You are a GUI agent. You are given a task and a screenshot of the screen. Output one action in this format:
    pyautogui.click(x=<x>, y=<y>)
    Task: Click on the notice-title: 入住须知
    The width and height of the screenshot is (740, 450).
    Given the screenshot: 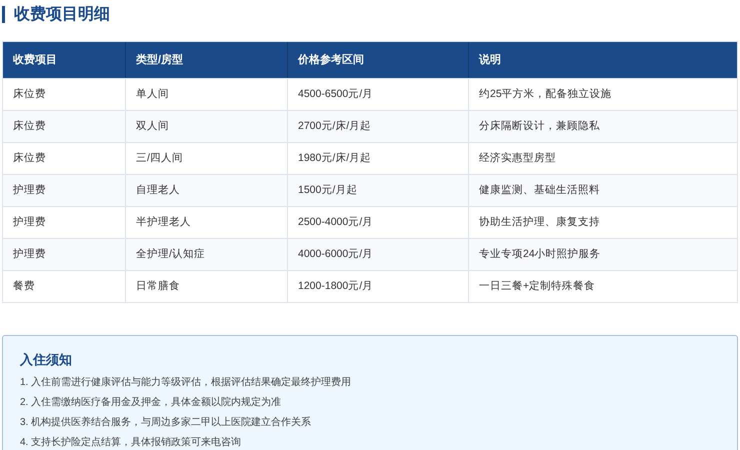 What is the action you would take?
    pyautogui.click(x=46, y=359)
    